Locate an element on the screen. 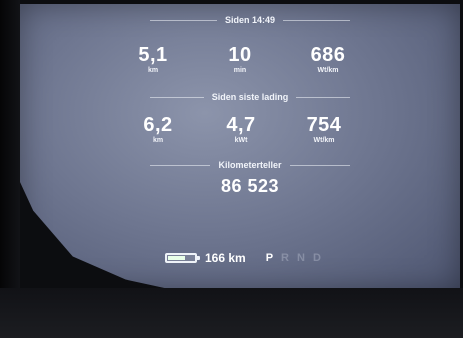 The height and width of the screenshot is (338, 463). battery-level-fill is located at coordinates (176, 258).